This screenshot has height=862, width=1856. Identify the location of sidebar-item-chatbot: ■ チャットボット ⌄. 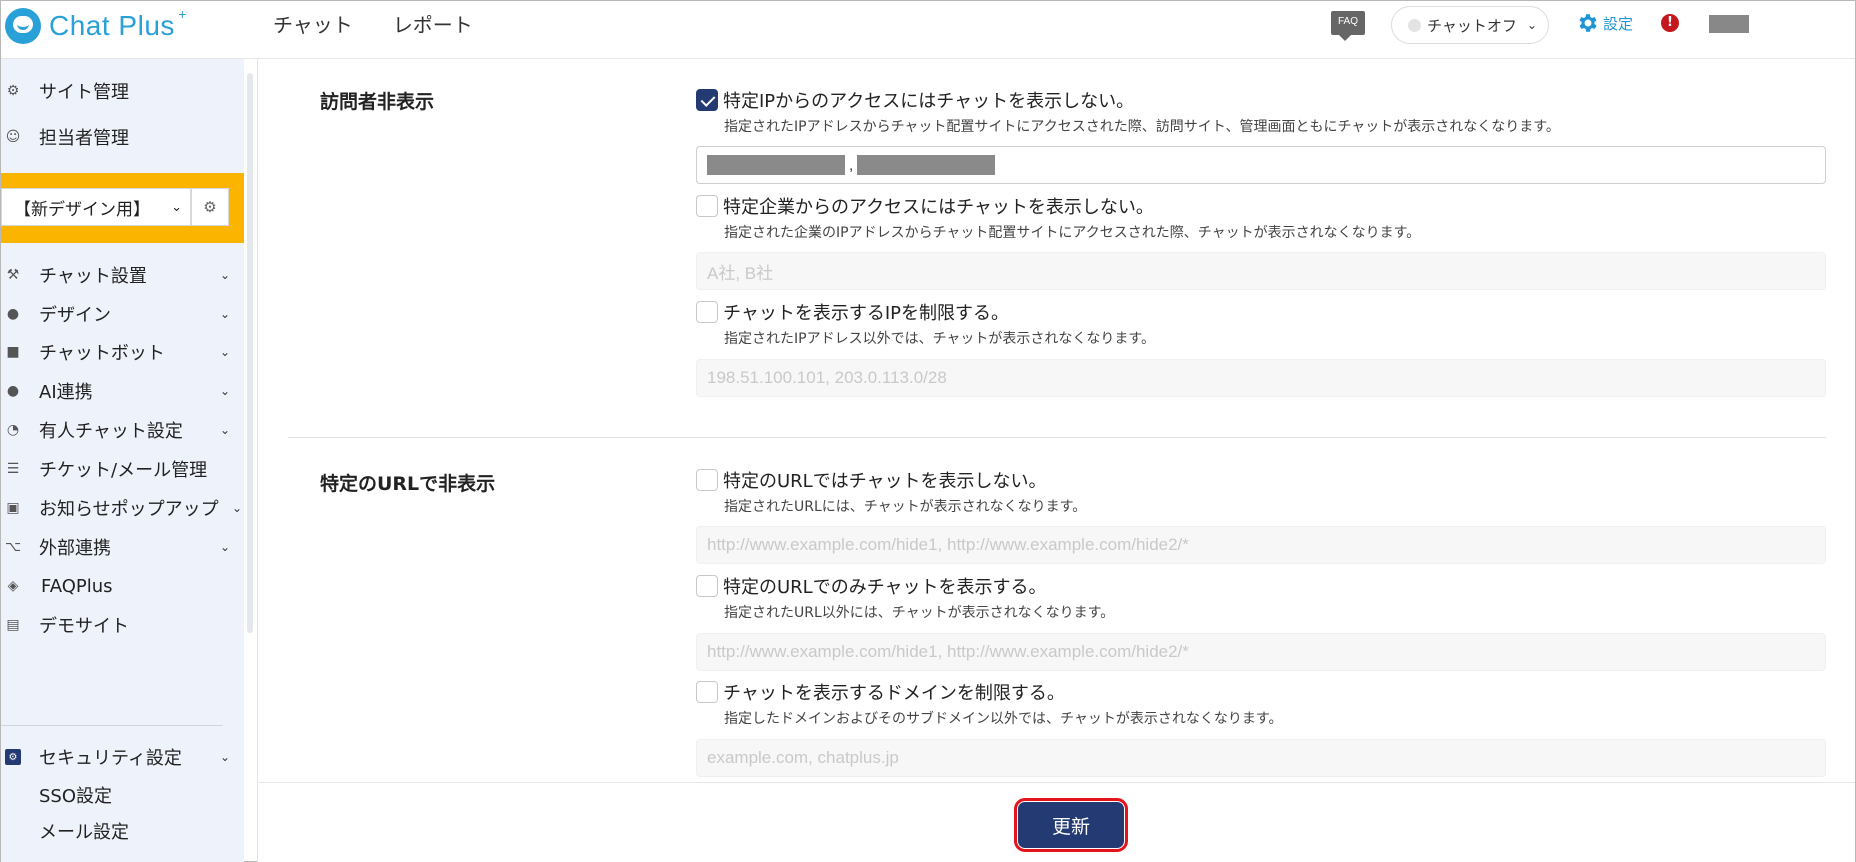
(122, 352).